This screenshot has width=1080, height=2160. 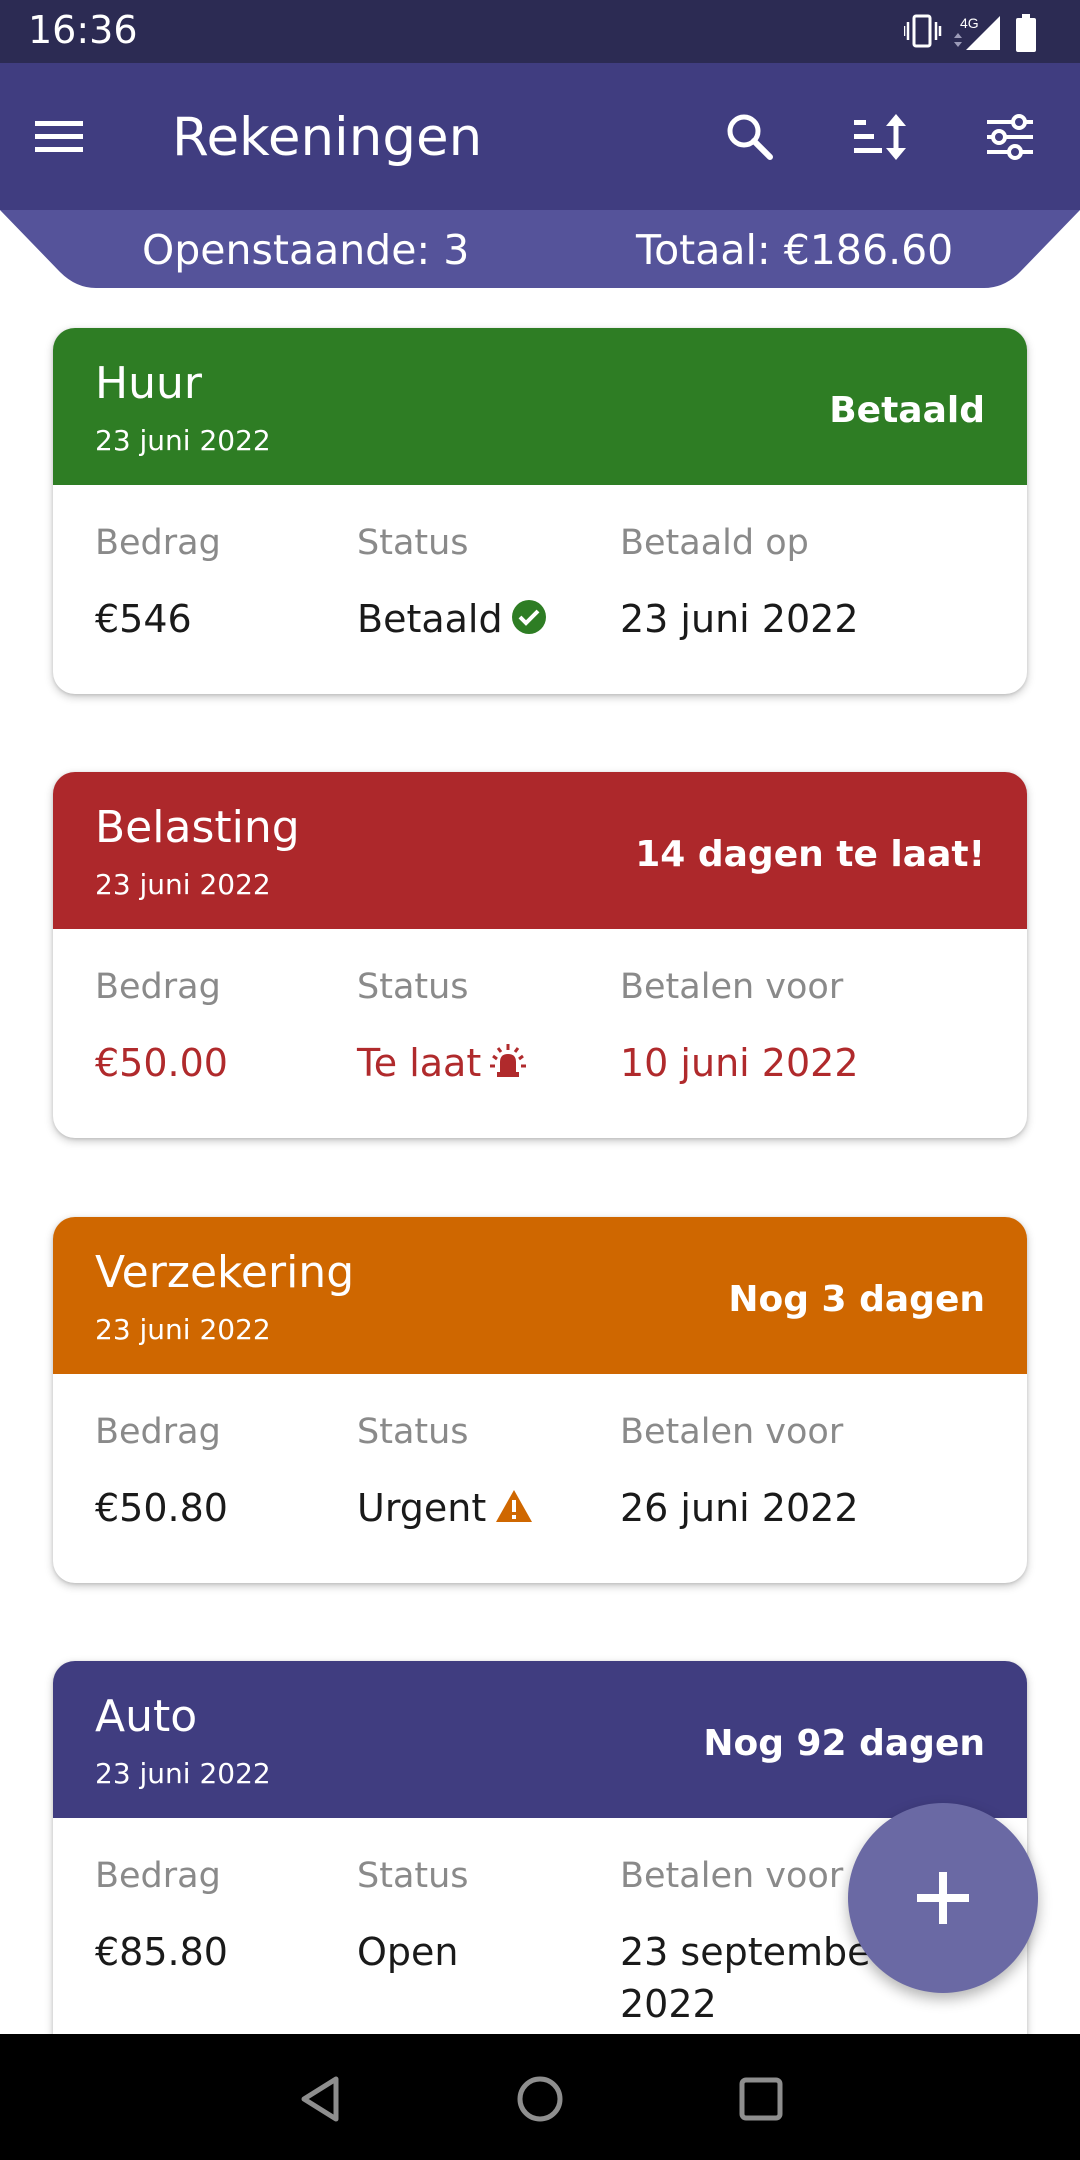 I want to click on status-icons: 4G, so click(x=970, y=33).